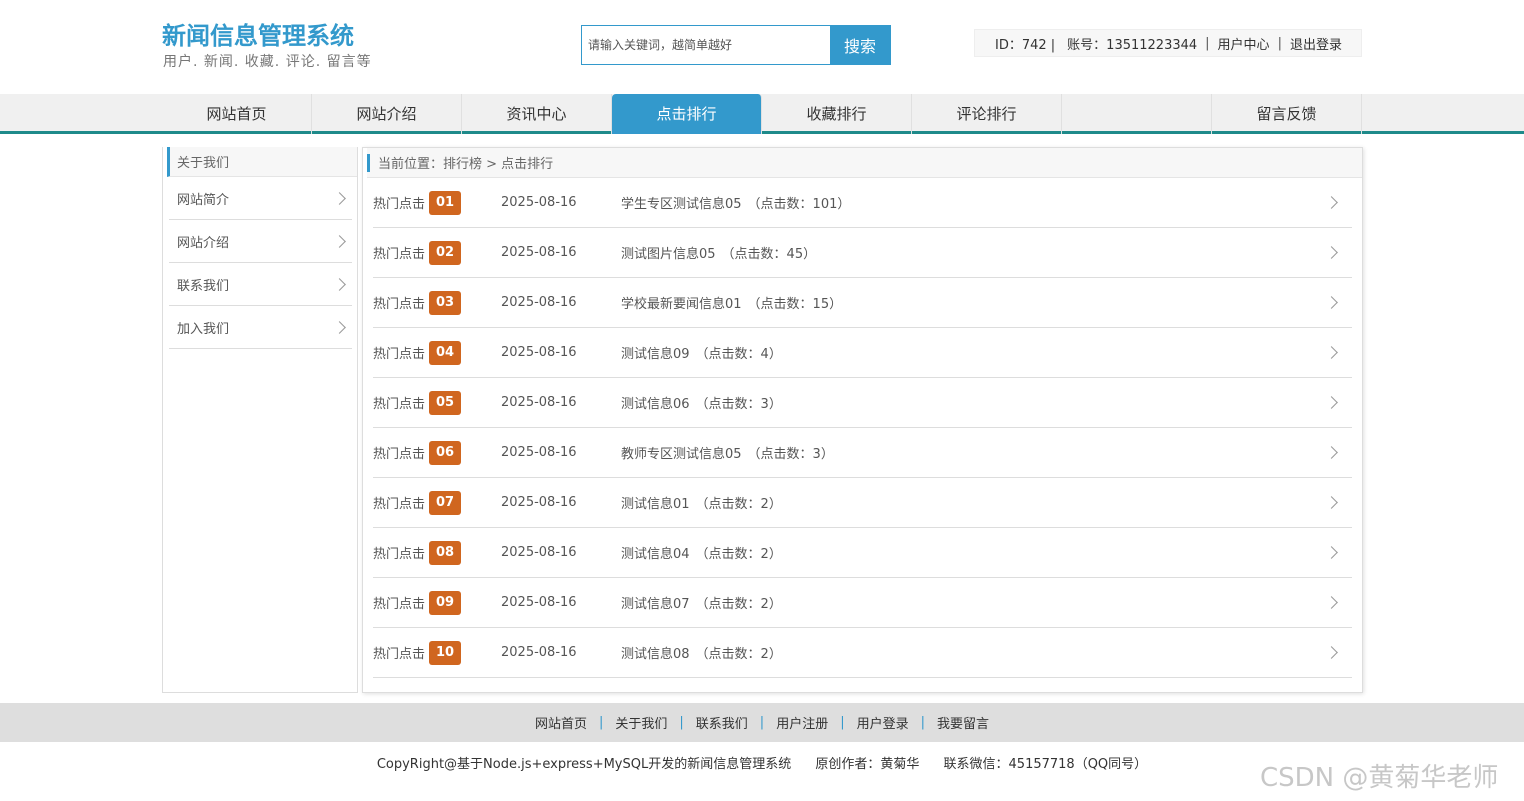 This screenshot has height=801, width=1524. I want to click on sidebar-heading: 关于我们, so click(262, 162).